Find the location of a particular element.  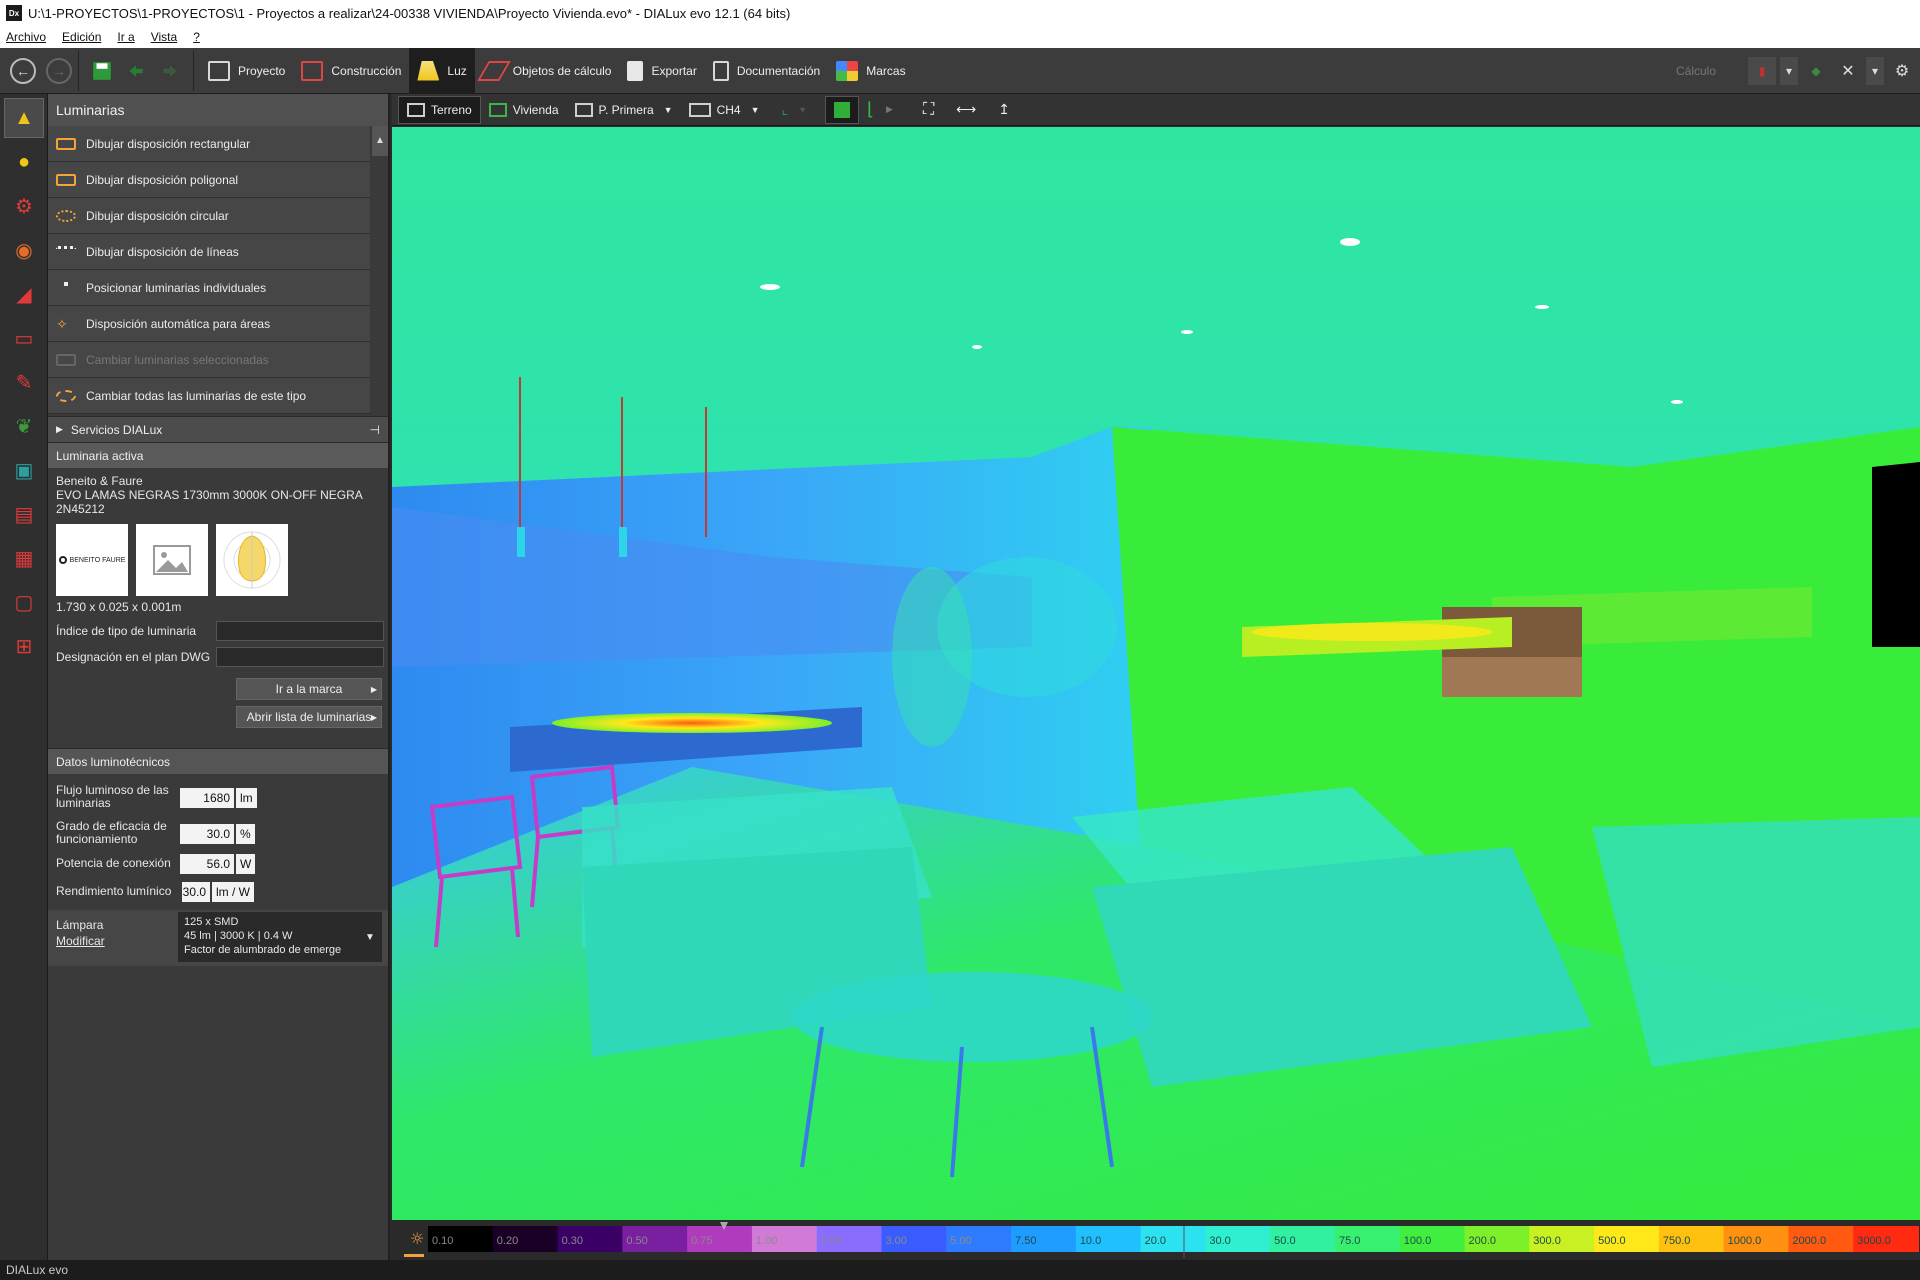

solid-view-icon is located at coordinates (842, 109).